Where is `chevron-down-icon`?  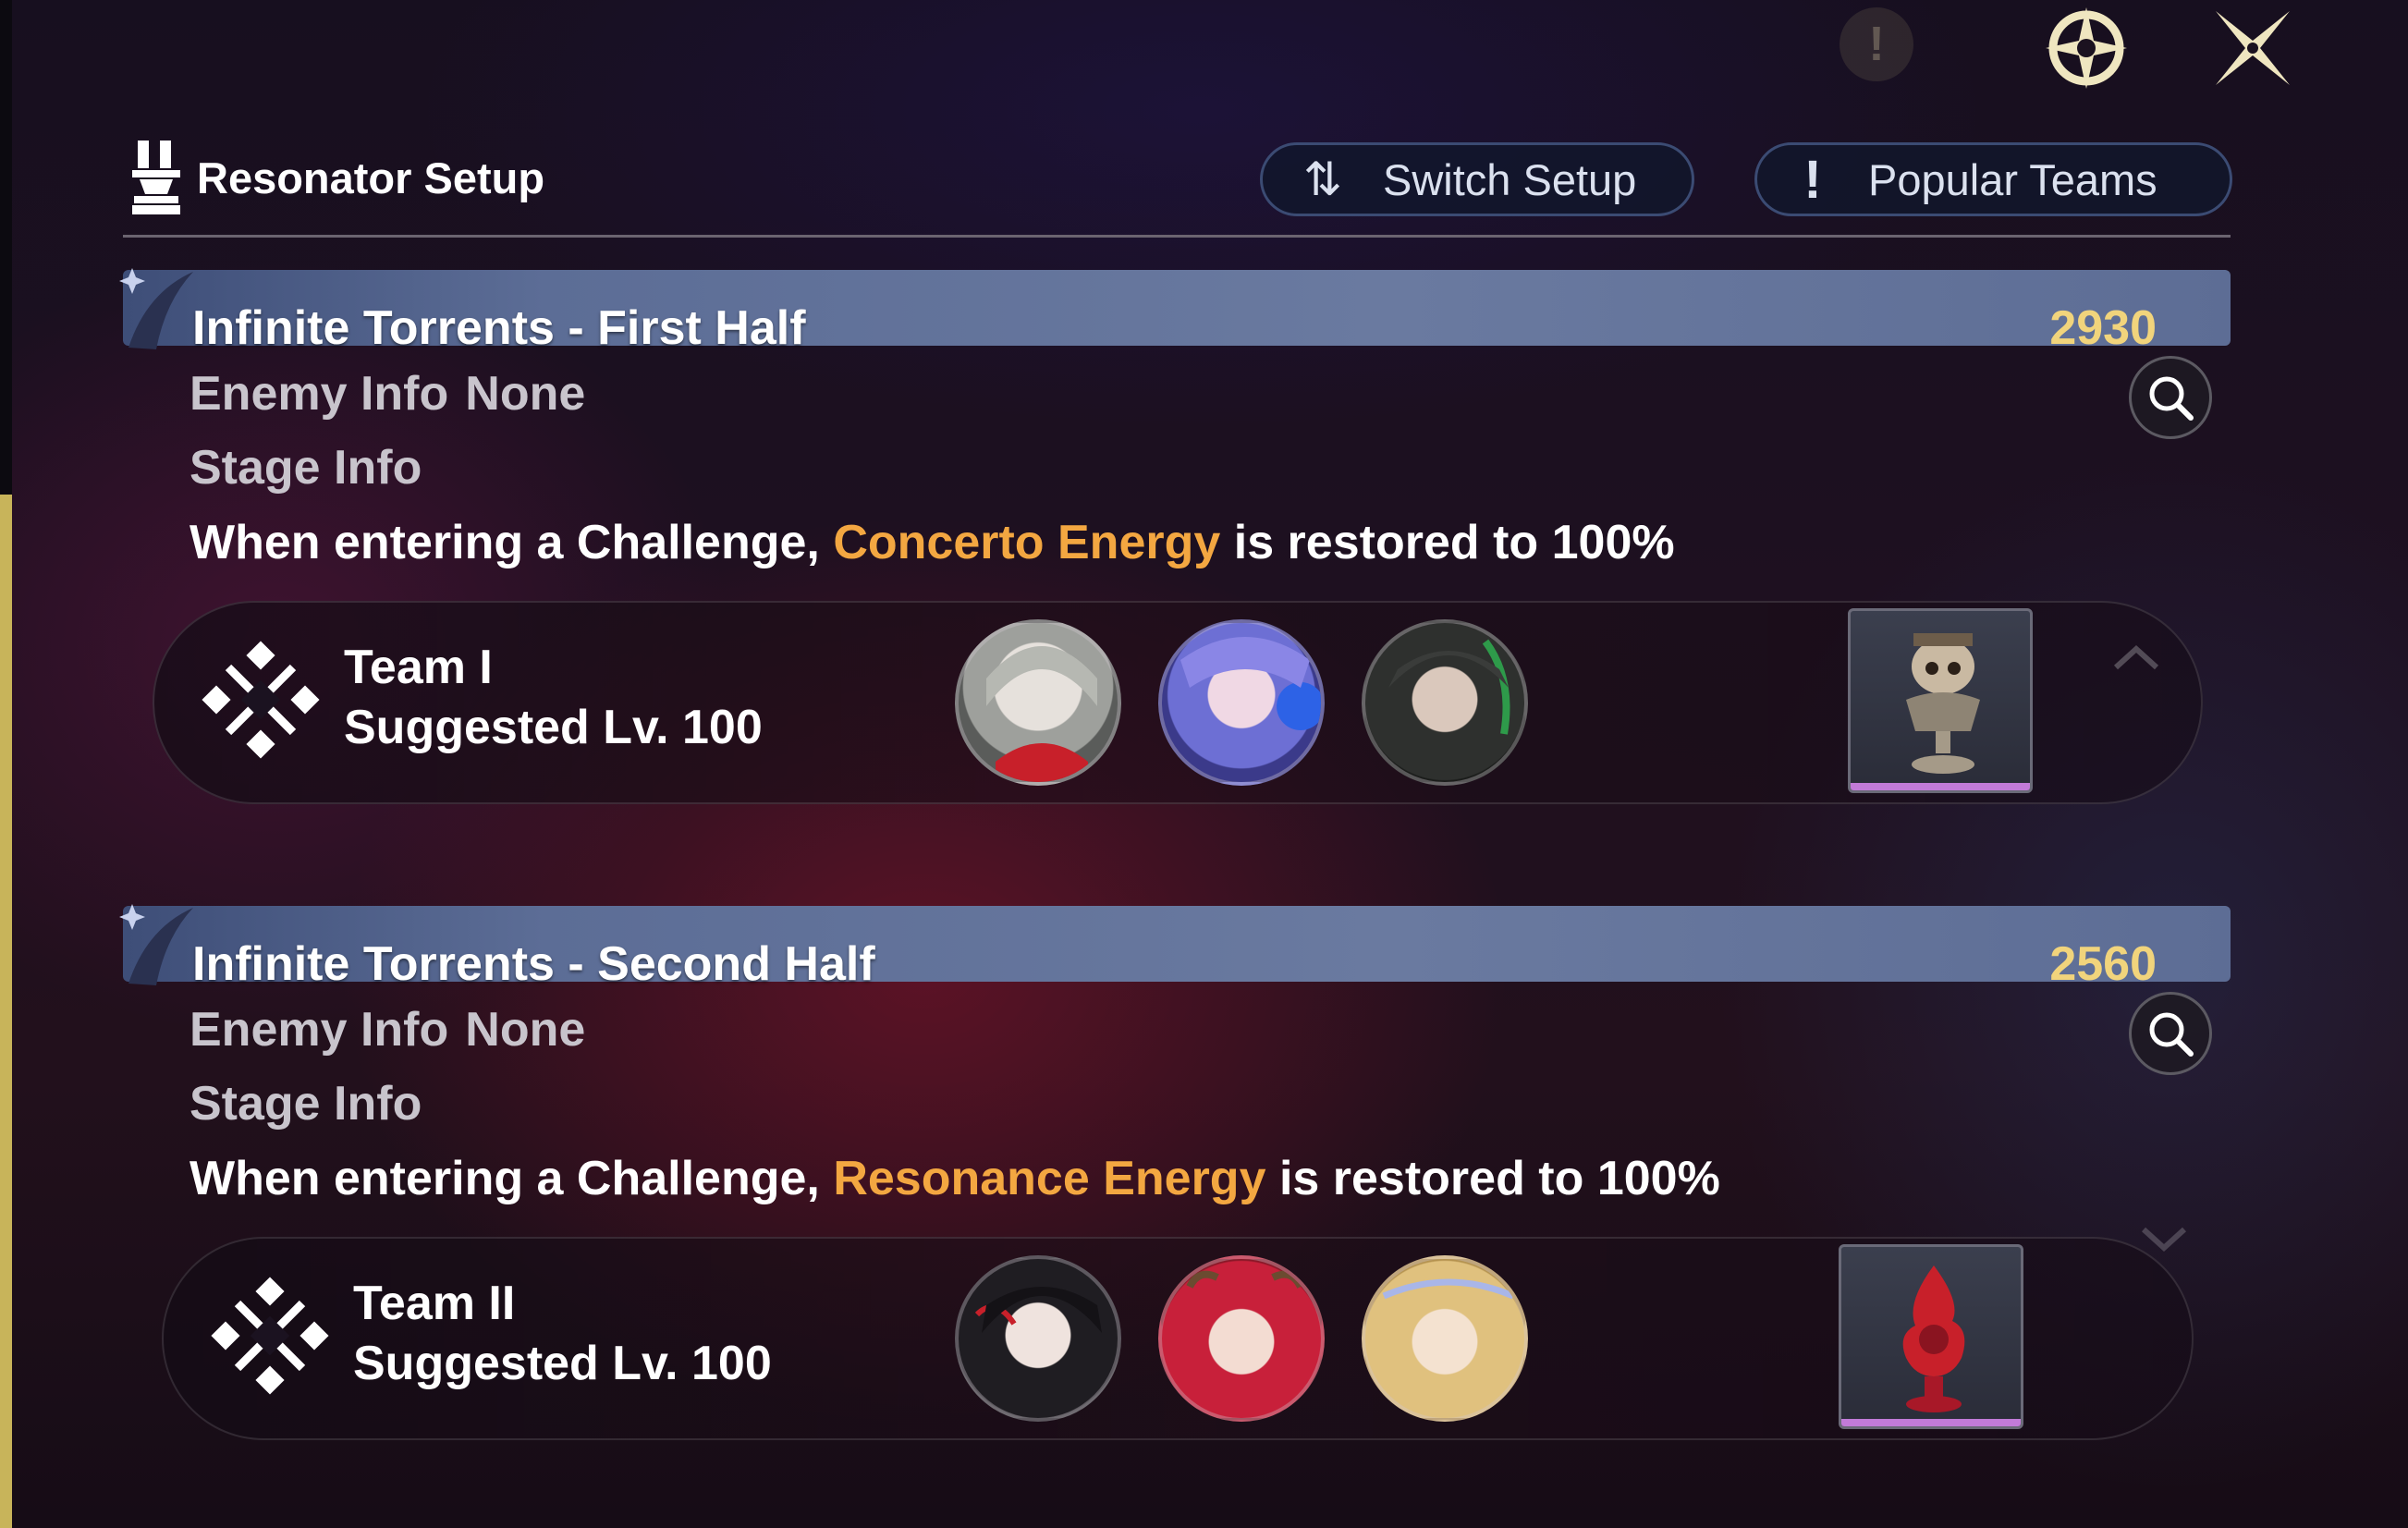
chevron-down-icon is located at coordinates (2164, 1238).